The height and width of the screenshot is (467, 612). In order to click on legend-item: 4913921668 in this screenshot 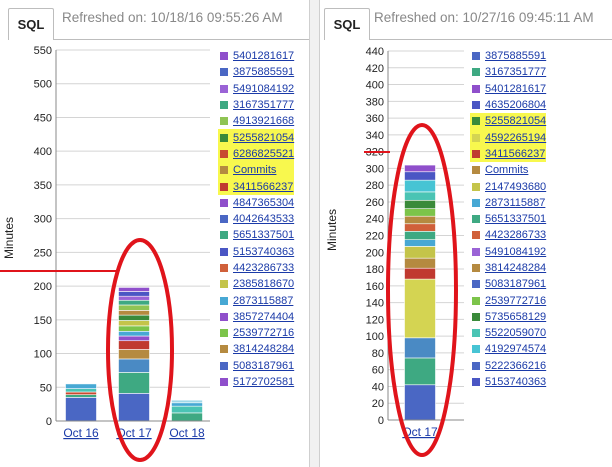, I will do `click(256, 121)`.